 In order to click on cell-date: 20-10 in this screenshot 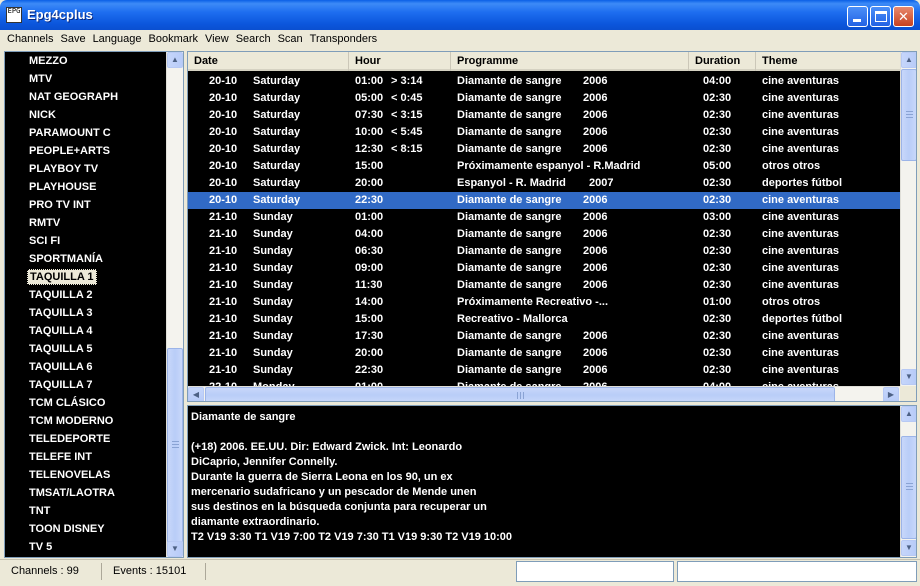, I will do `click(223, 183)`.